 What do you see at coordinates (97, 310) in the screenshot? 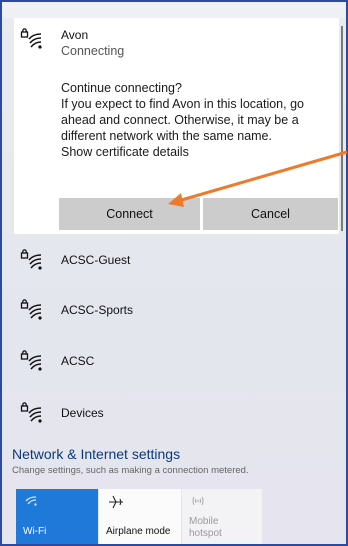
I see `network-name: ACSC-Sports` at bounding box center [97, 310].